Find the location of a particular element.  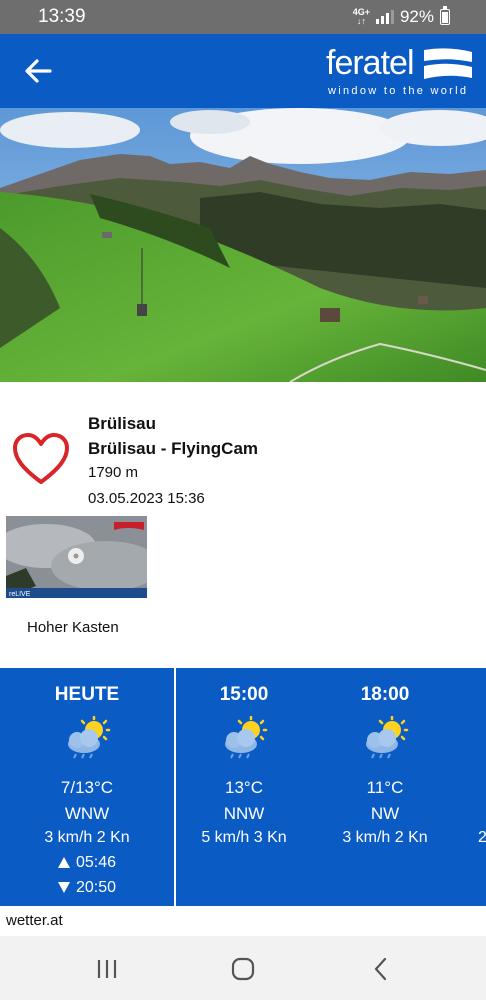

forecast-1800: 18:00 11°C NW 3 km/h 2 Kn is located at coordinates (385, 787).